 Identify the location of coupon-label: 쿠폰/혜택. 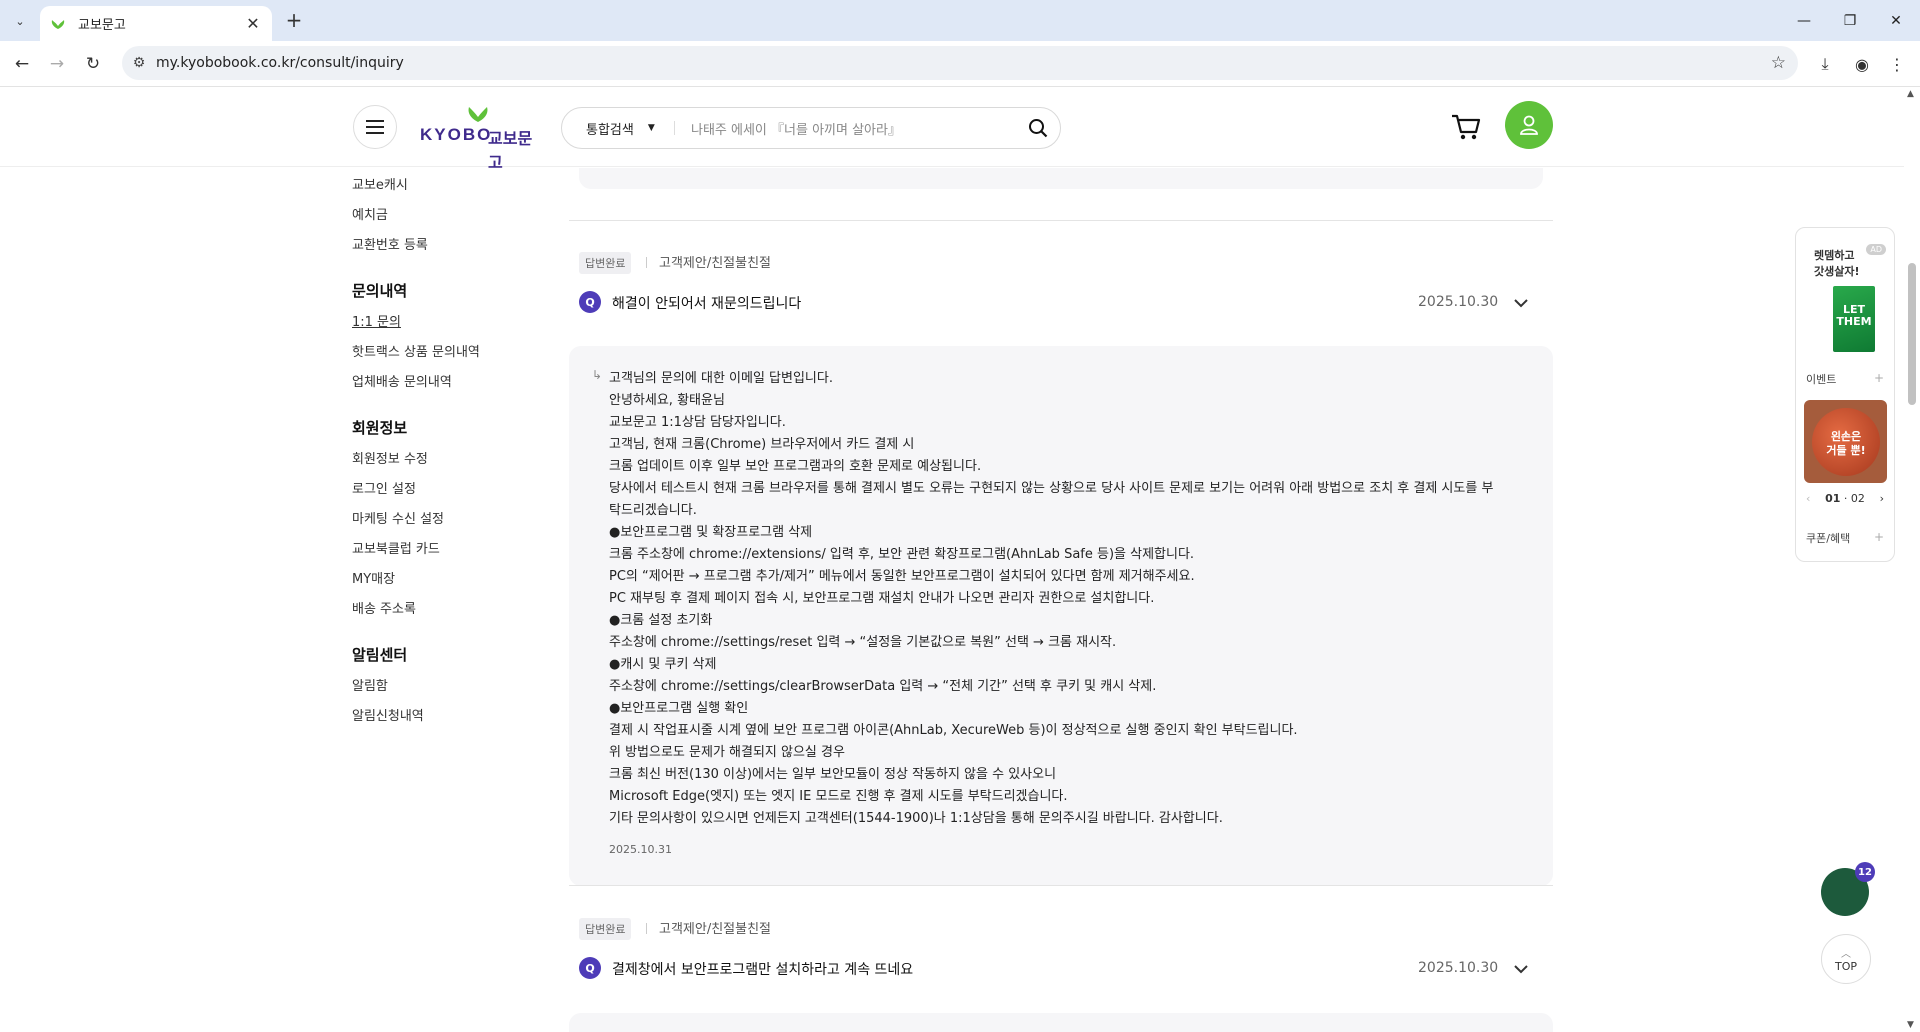
(1828, 538).